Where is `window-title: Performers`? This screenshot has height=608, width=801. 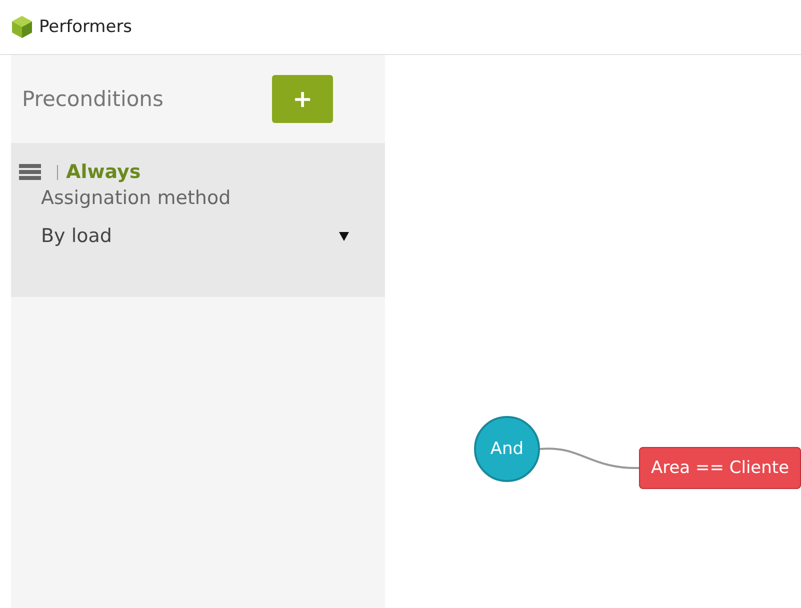 window-title: Performers is located at coordinates (85, 27).